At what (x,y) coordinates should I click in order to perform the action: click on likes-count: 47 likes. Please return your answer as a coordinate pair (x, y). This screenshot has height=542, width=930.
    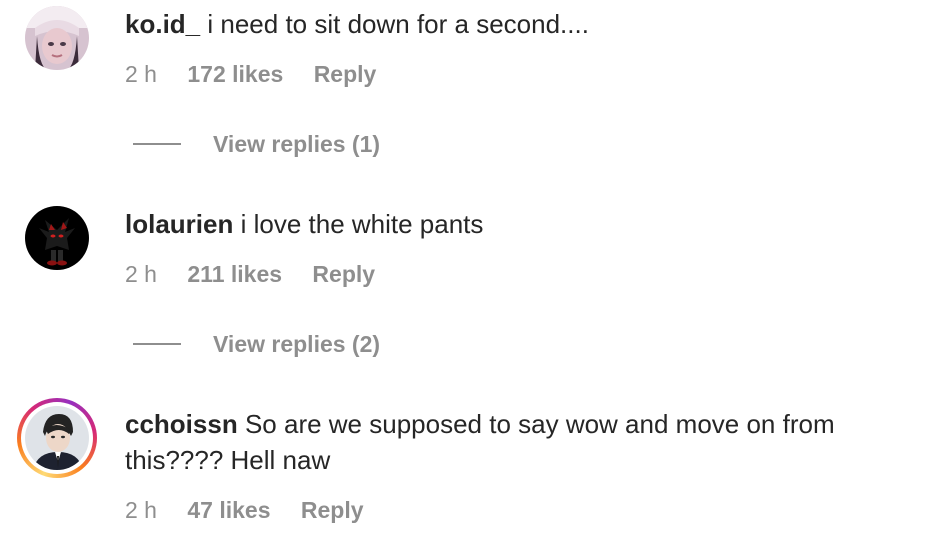
    Looking at the image, I should click on (228, 510).